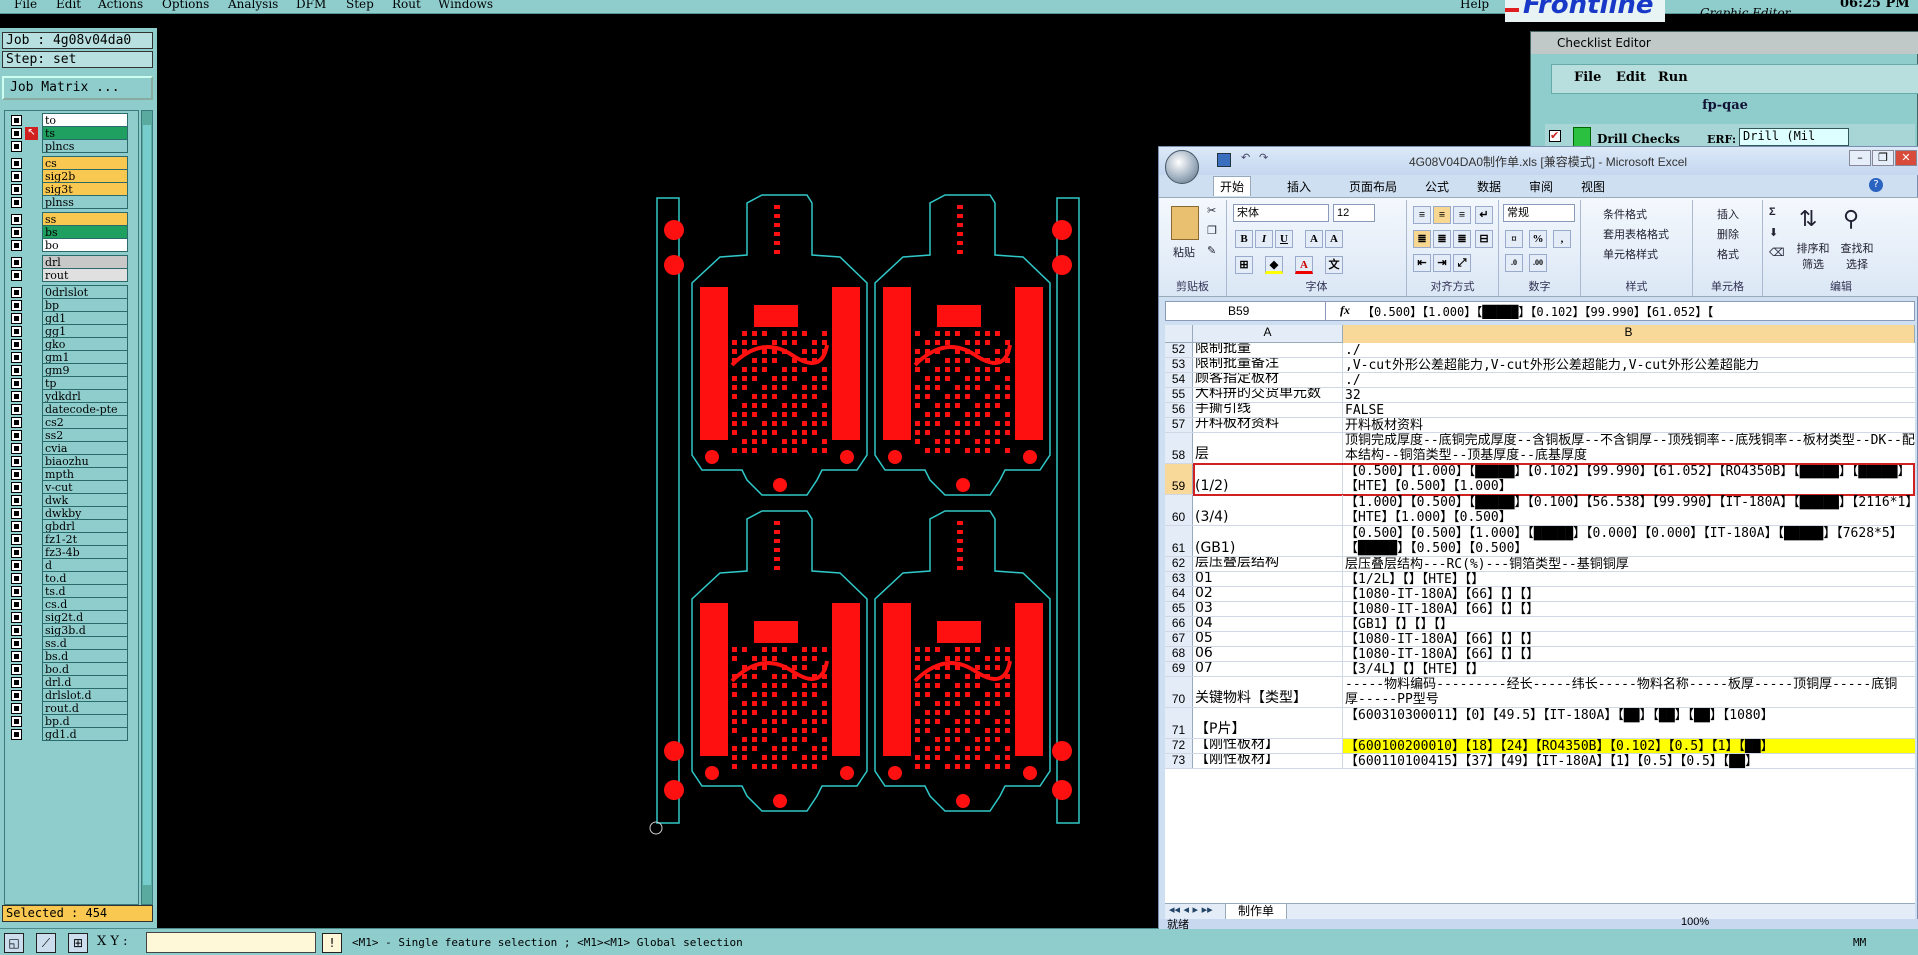 The height and width of the screenshot is (955, 1918). Describe the element at coordinates (332, 943) in the screenshot. I see `alert-icon: !` at that location.